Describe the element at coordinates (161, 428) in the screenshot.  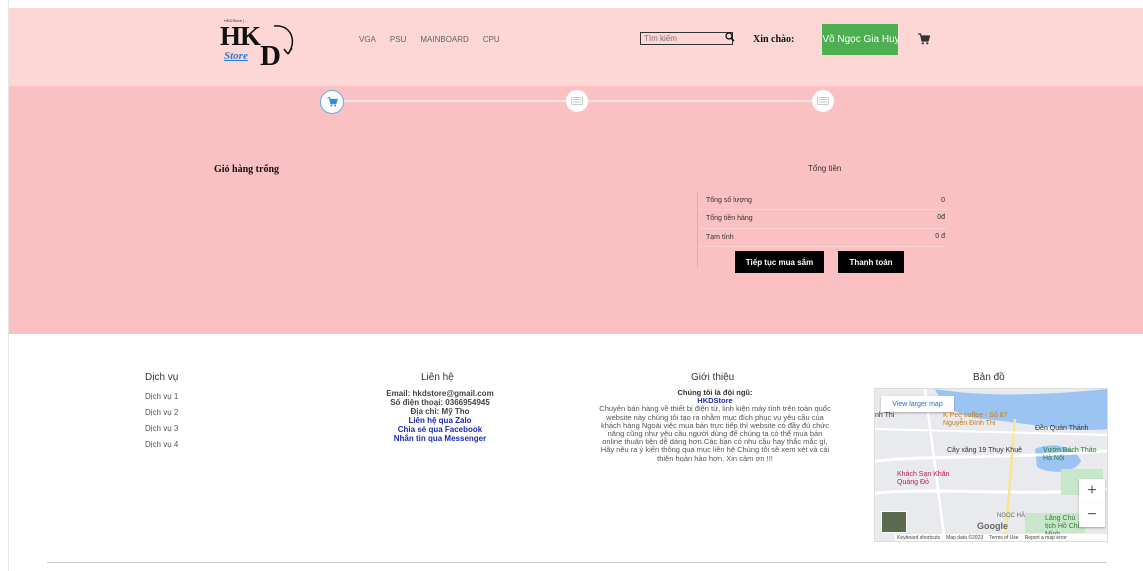
I see `service-item-3: Dịch vụ 3` at that location.